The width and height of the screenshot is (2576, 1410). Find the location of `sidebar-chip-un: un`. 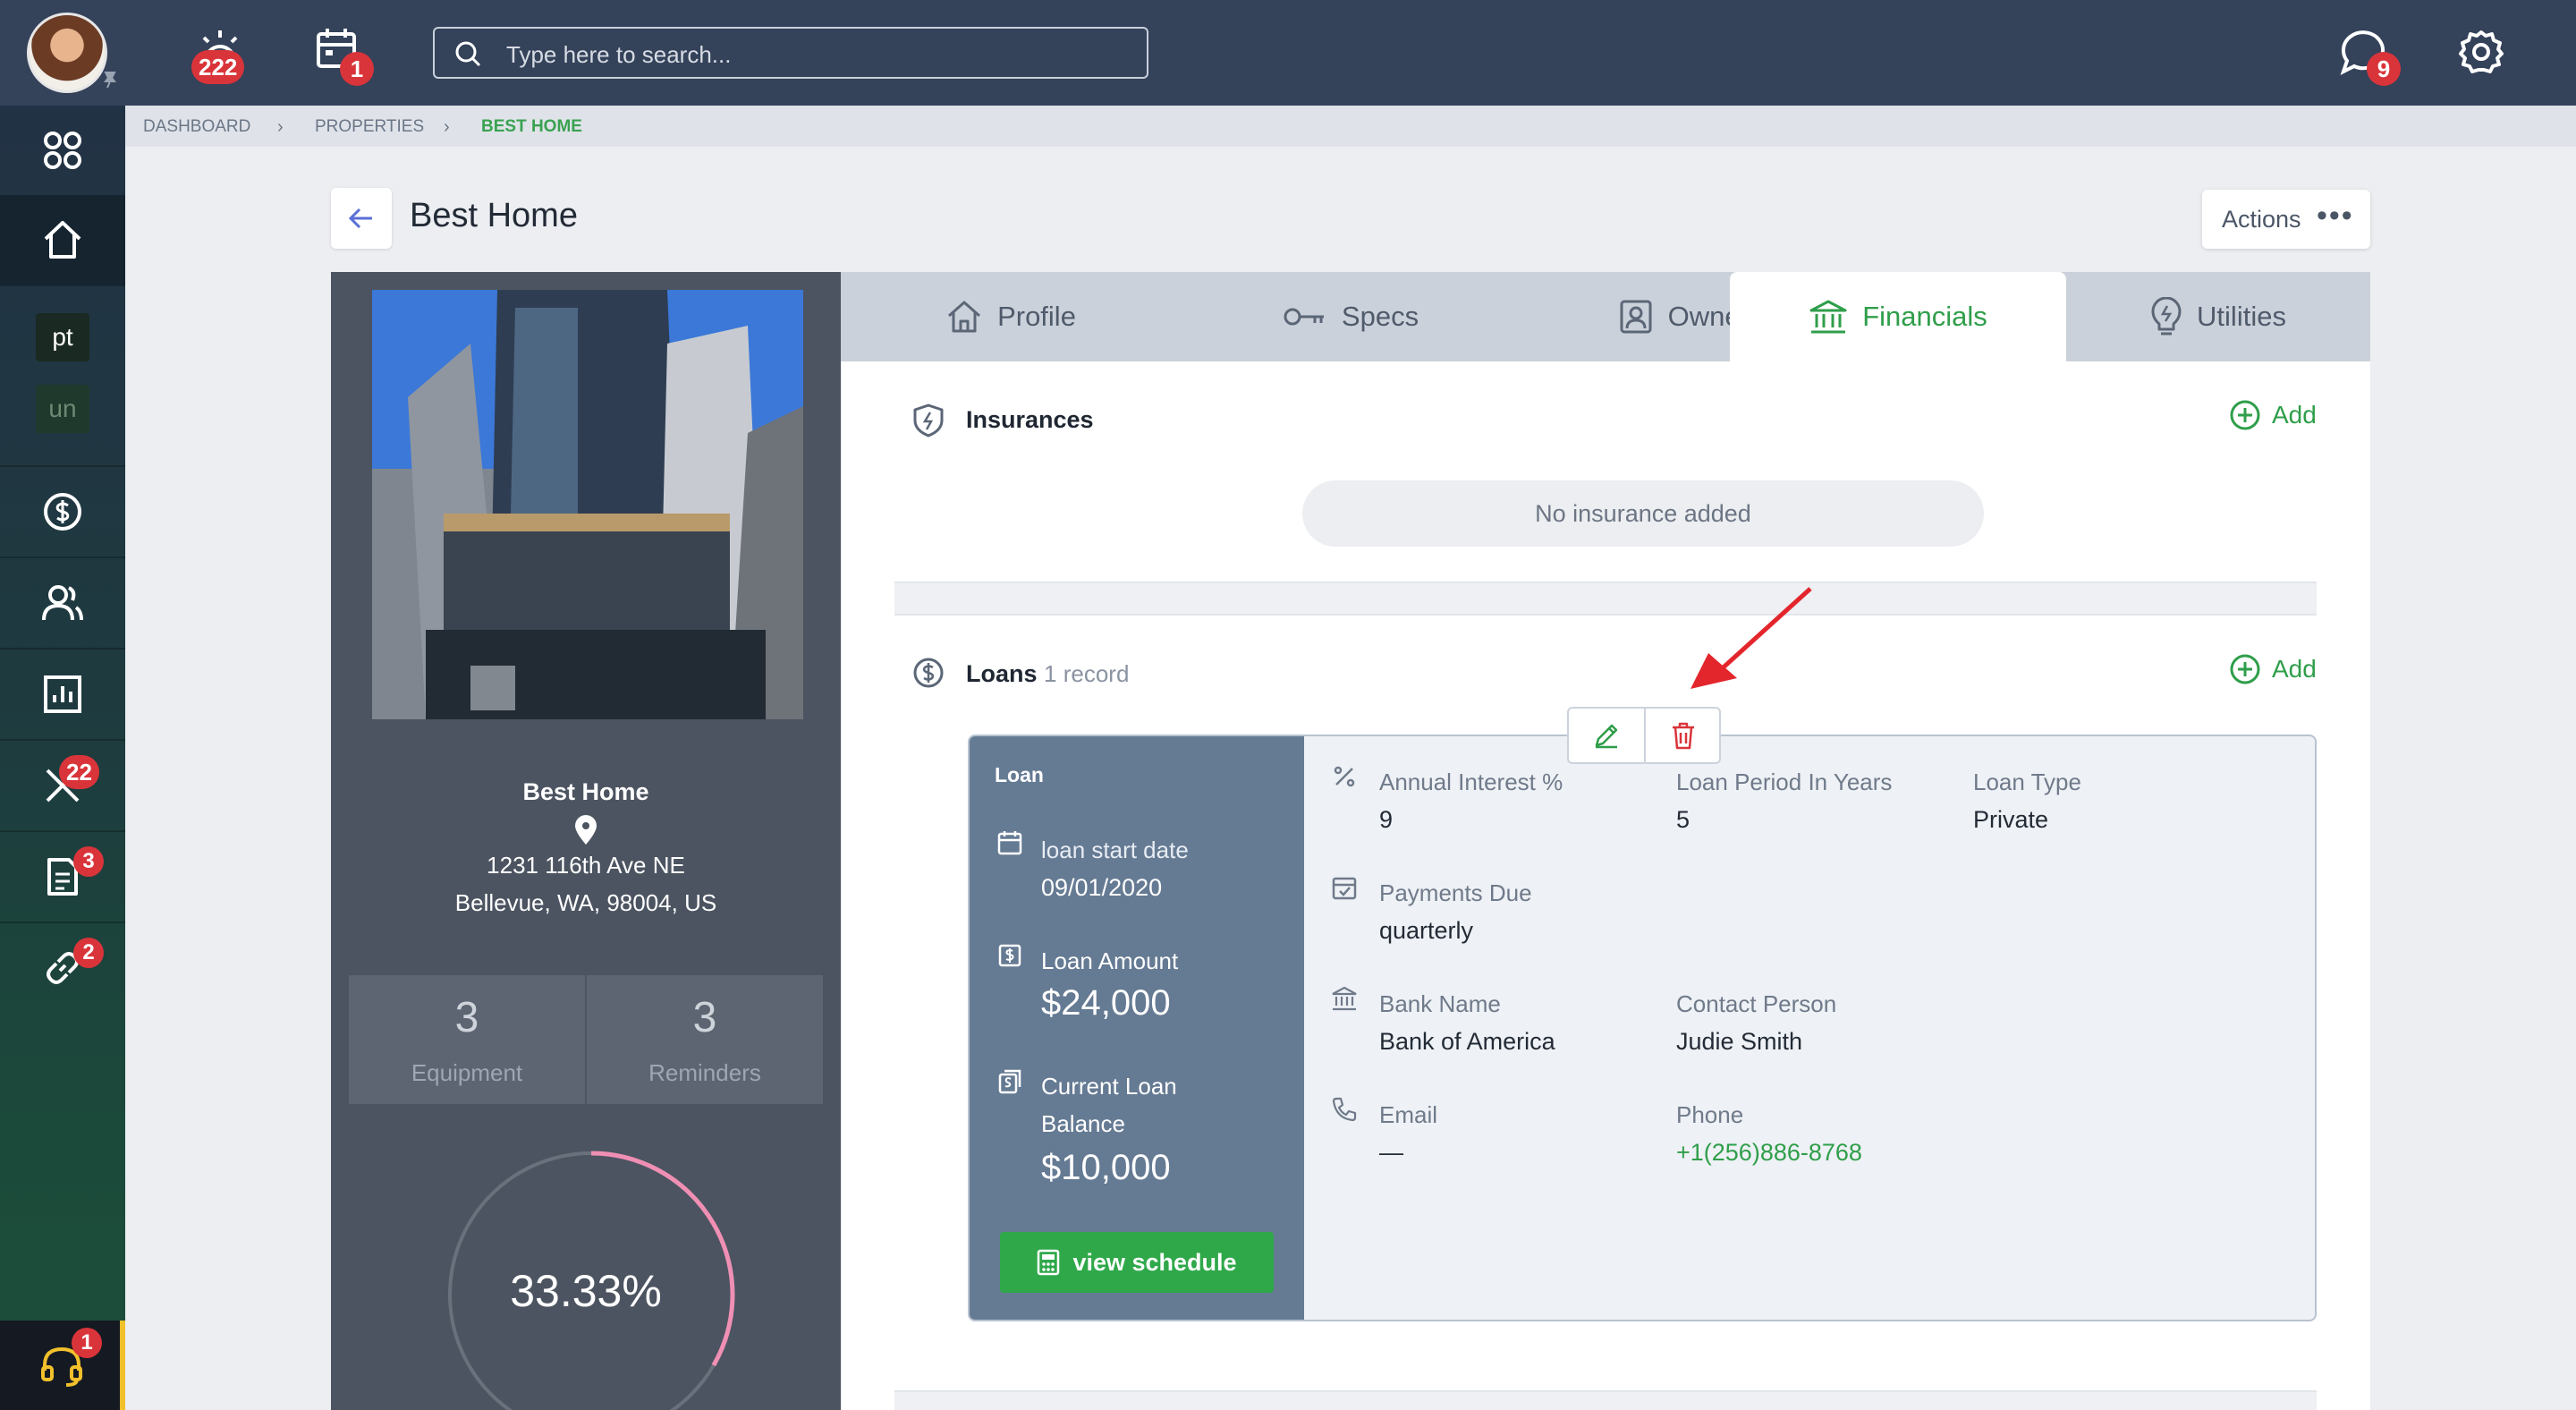

sidebar-chip-un: un is located at coordinates (62, 409).